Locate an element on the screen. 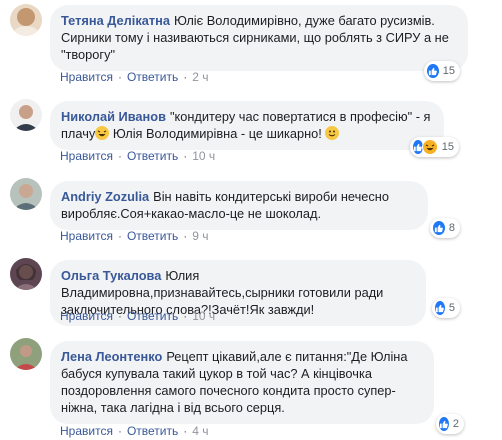 Image resolution: width=502 pixels, height=440 pixels. reaction-summary: 8 is located at coordinates (445, 228).